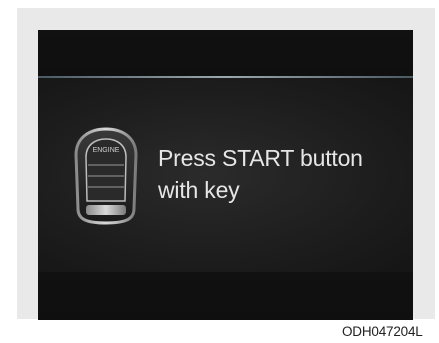 Image resolution: width=439 pixels, height=343 pixels. Describe the element at coordinates (260, 158) in the screenshot. I see `message-line-1: Press START button` at that location.